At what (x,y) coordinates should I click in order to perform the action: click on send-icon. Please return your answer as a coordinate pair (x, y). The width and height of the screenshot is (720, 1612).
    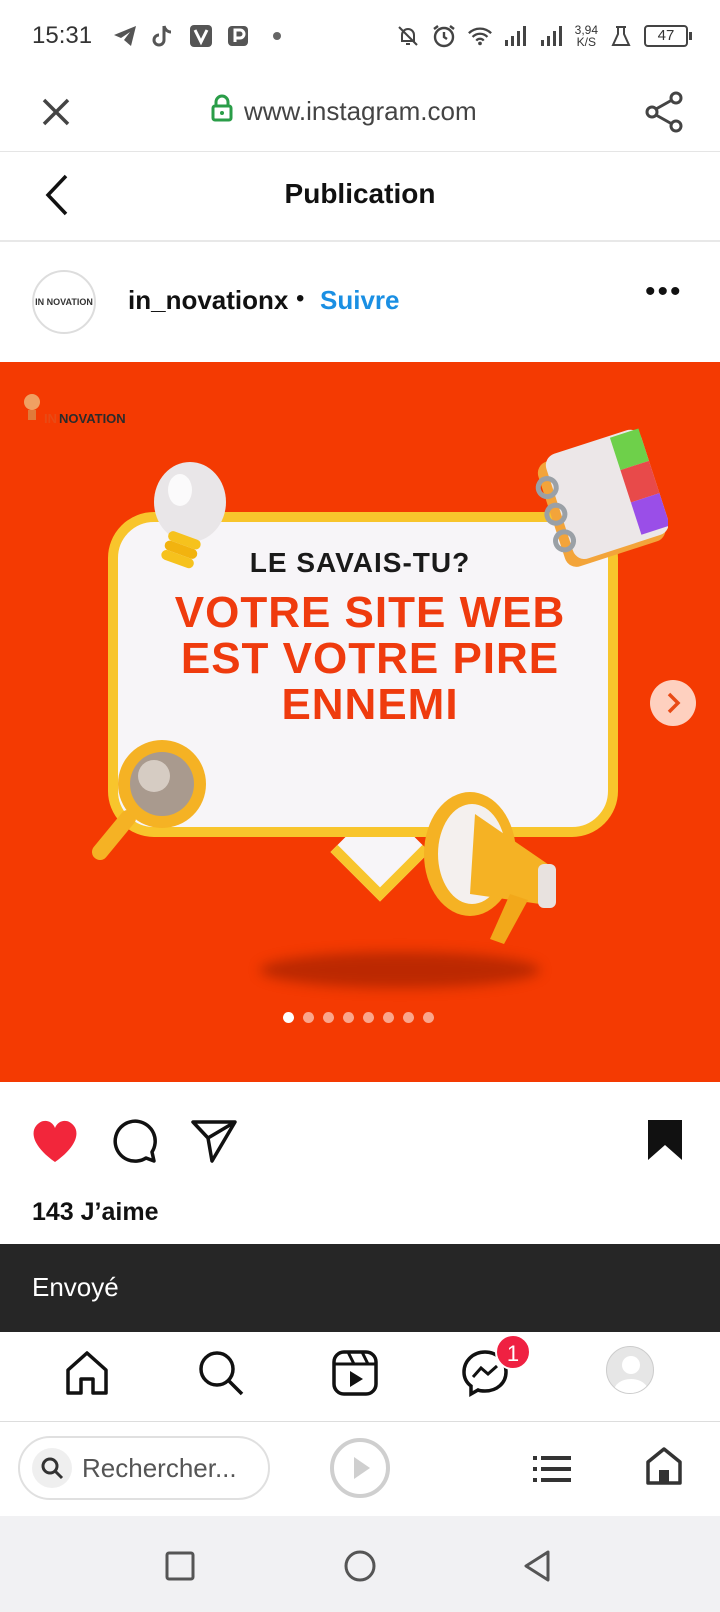
    Looking at the image, I should click on (215, 1141).